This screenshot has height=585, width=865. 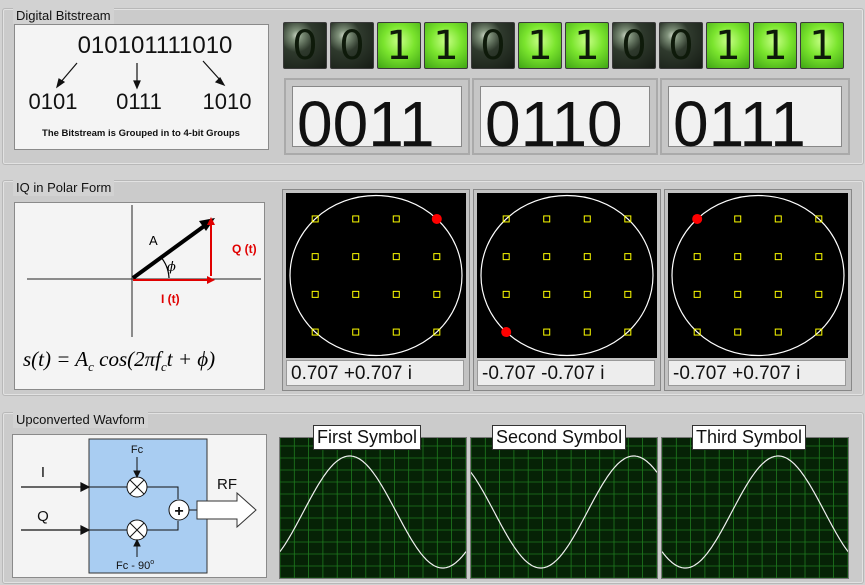 I want to click on phase-label: ϕ, so click(x=171, y=267).